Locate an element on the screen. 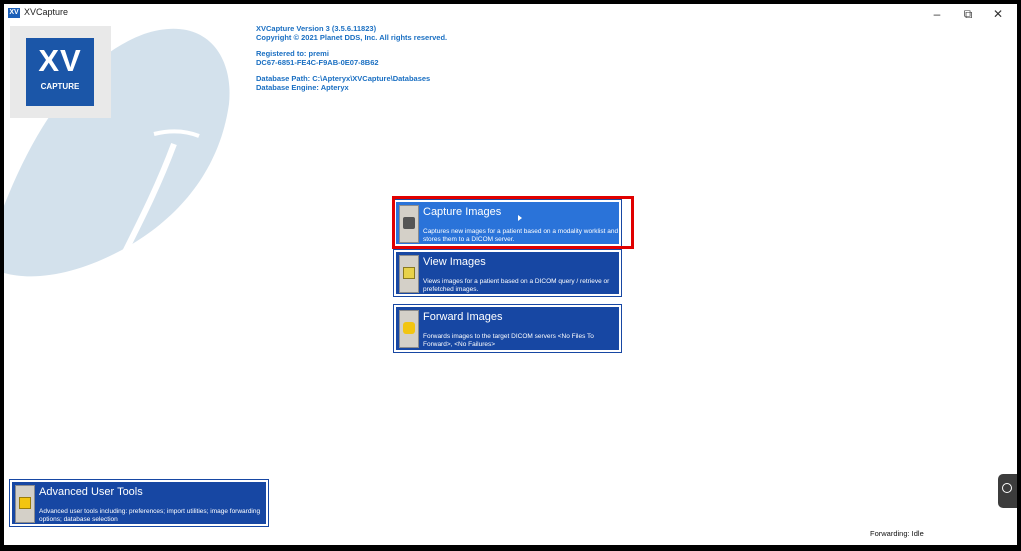 This screenshot has width=1021, height=551. minimize-button: – is located at coordinates (937, 14).